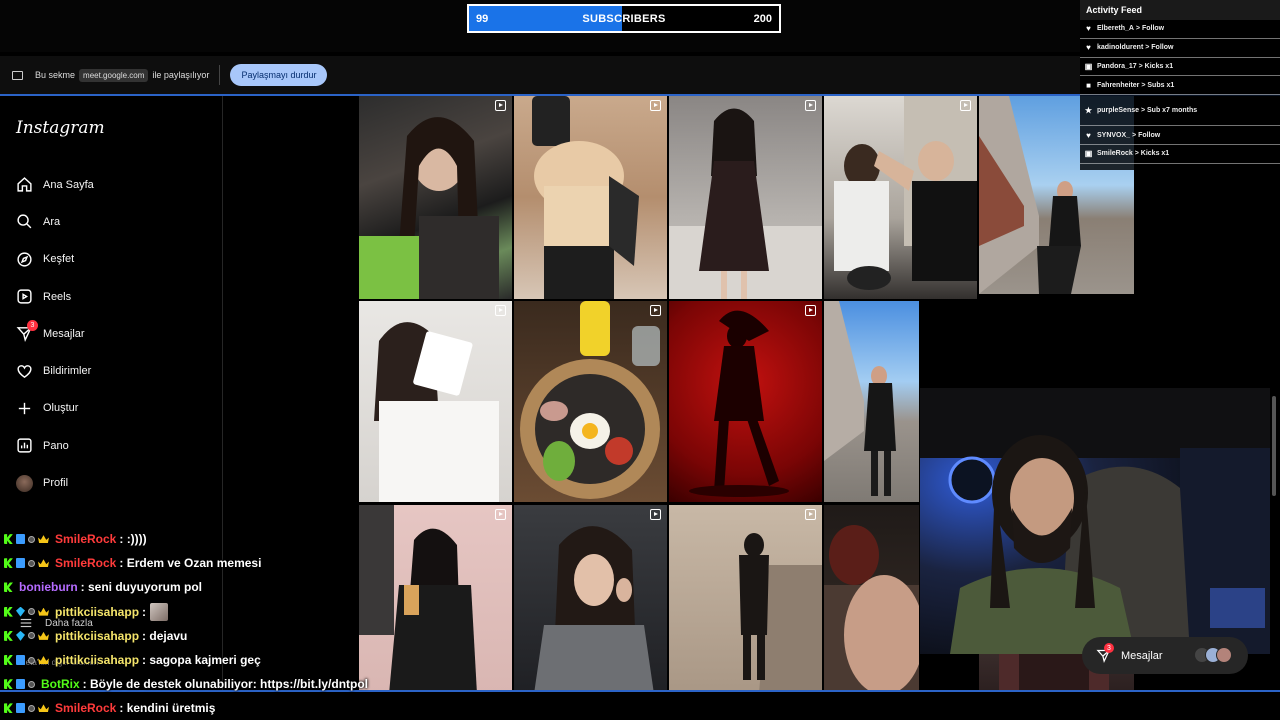  I want to click on subscriber-current: 99, so click(482, 18).